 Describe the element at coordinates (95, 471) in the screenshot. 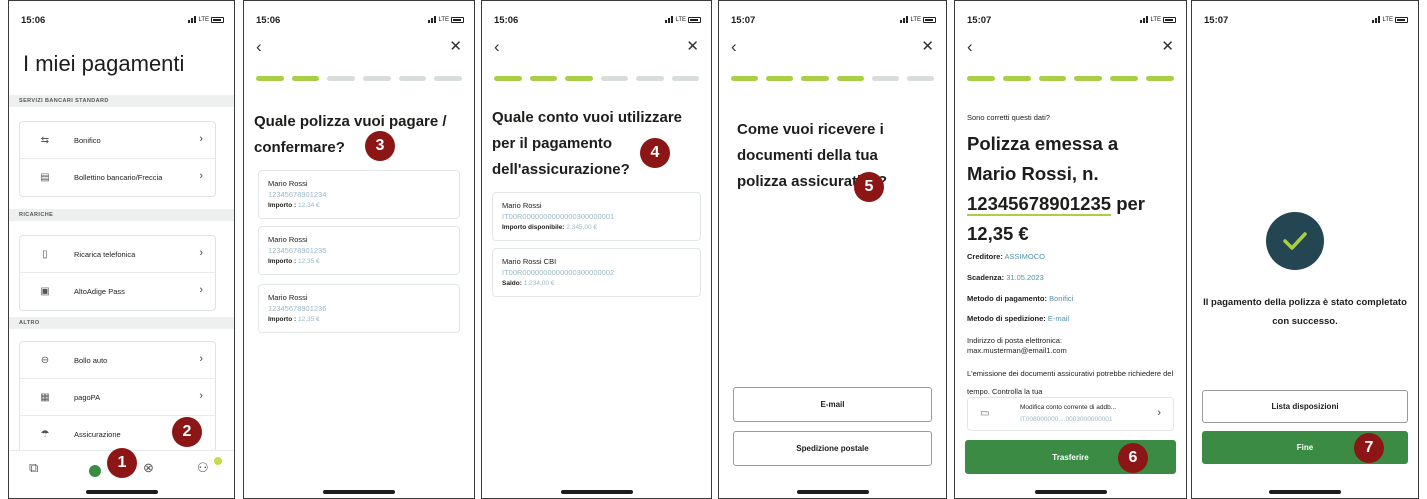

I see `tab-payments` at that location.